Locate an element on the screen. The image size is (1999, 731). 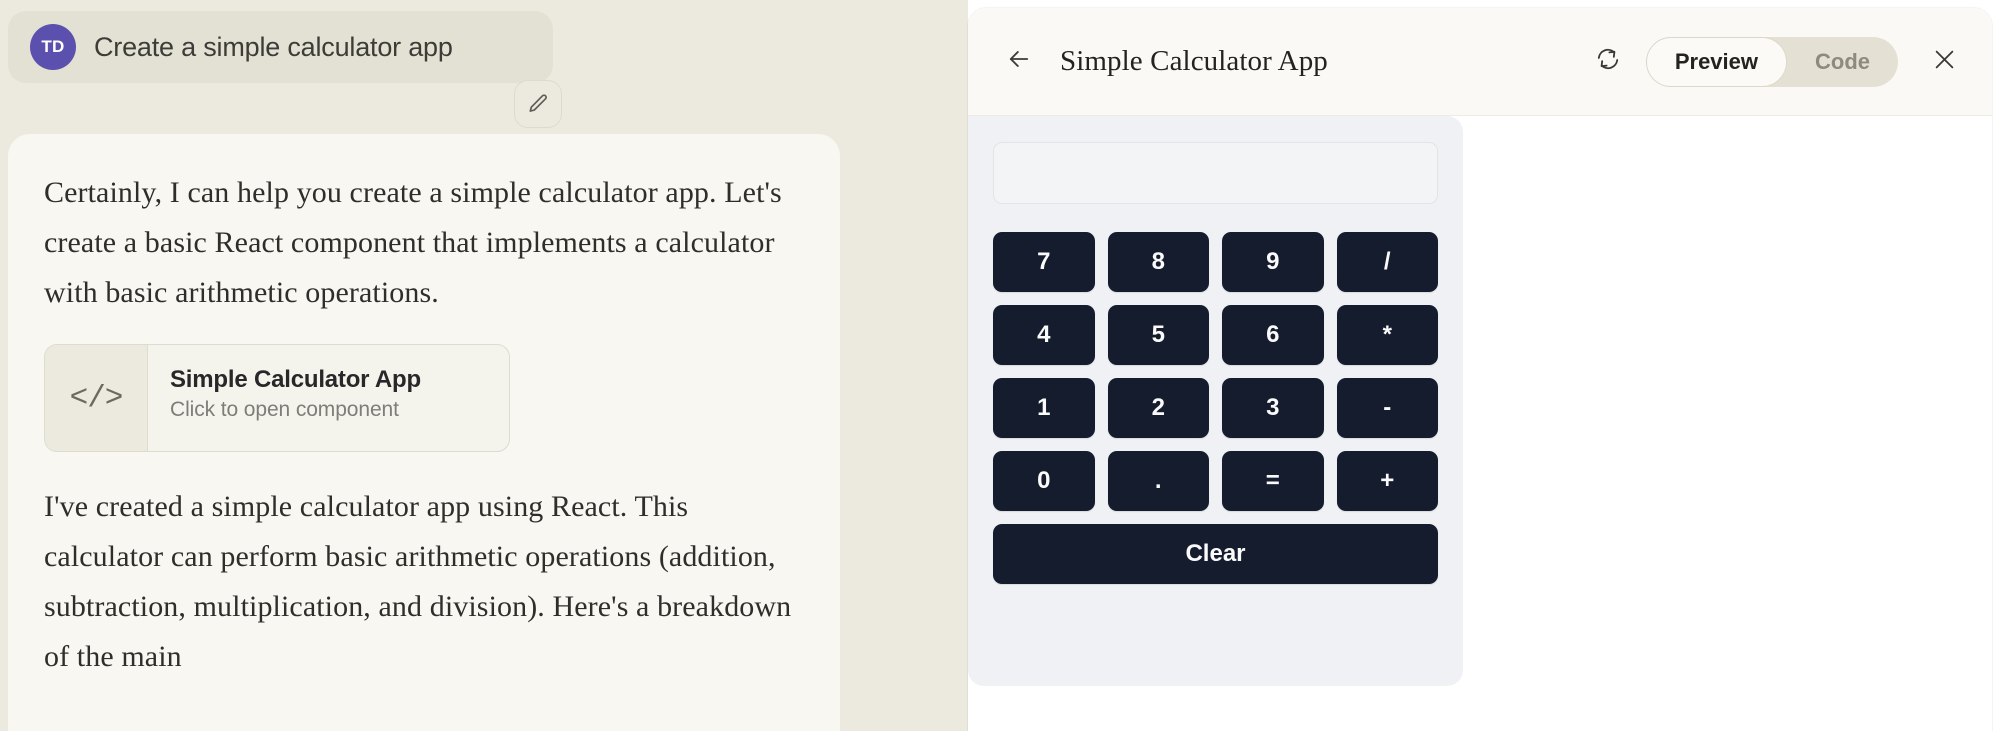
calculator-keypad: 7 8 9 / 4 5 6 * 1 2 3 - 0 . = + Clear is located at coordinates (1215, 408).